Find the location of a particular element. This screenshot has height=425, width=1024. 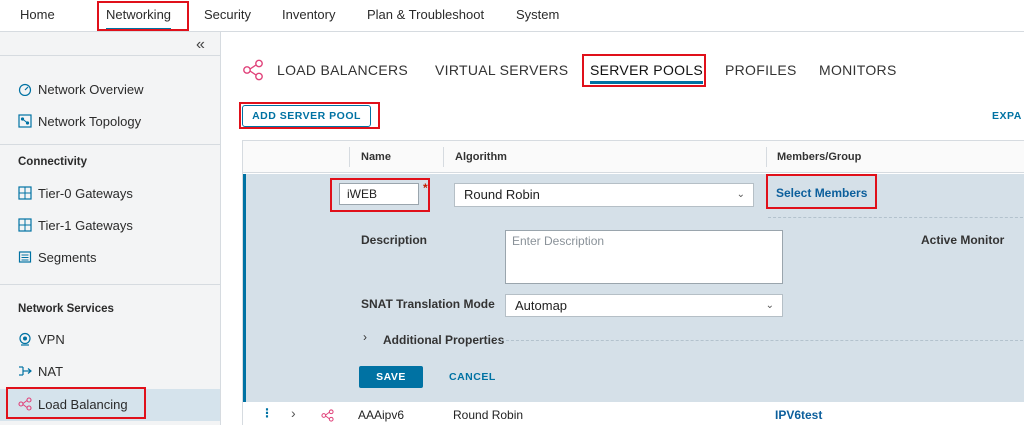

tab-monitors: MONITORS is located at coordinates (858, 70).